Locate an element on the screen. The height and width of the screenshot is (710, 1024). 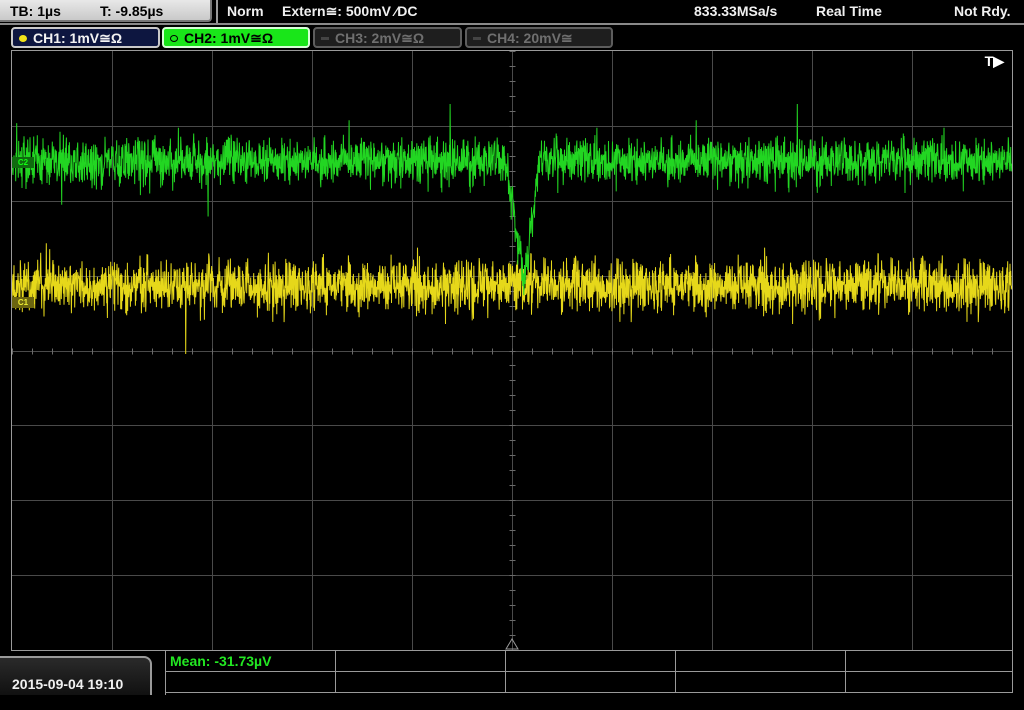
channel-1-label: CH1: 1mV≅Ω is located at coordinates (78, 38).